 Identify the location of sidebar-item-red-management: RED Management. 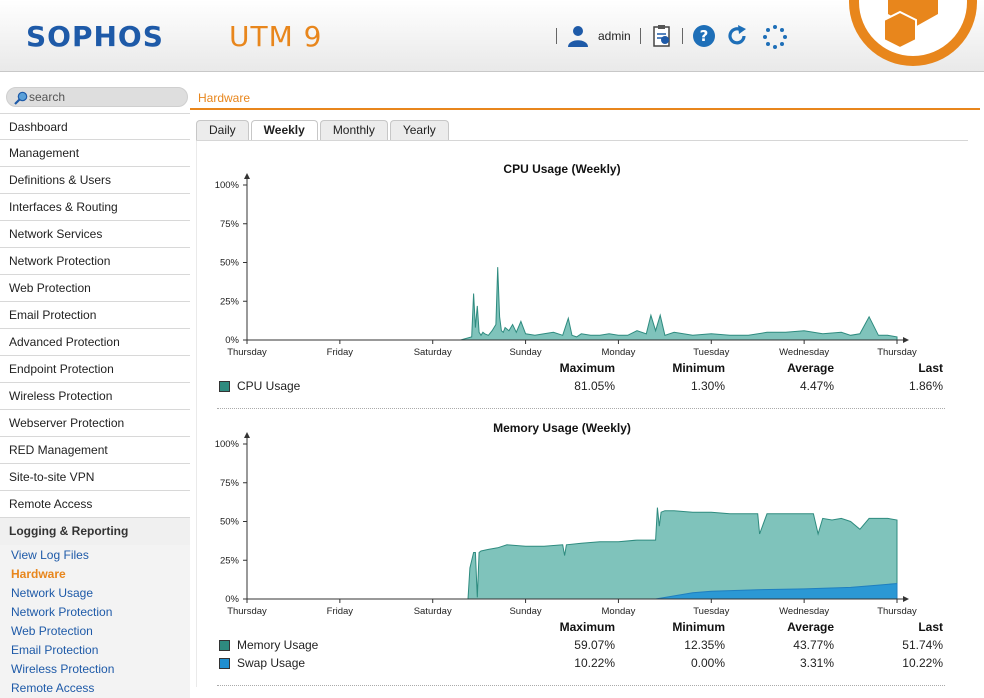
(95, 450).